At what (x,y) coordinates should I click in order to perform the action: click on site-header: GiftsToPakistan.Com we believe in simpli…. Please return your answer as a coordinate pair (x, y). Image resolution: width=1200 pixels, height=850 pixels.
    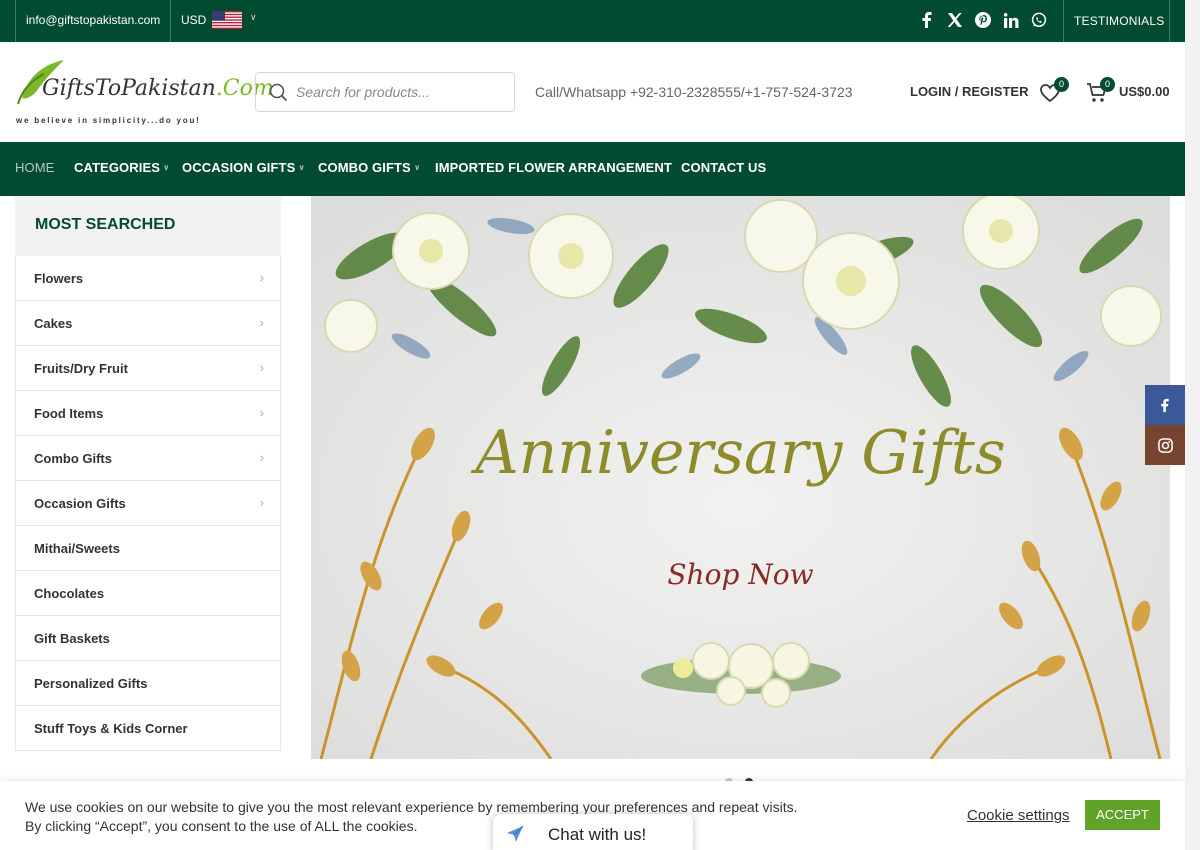
    Looking at the image, I should click on (592, 92).